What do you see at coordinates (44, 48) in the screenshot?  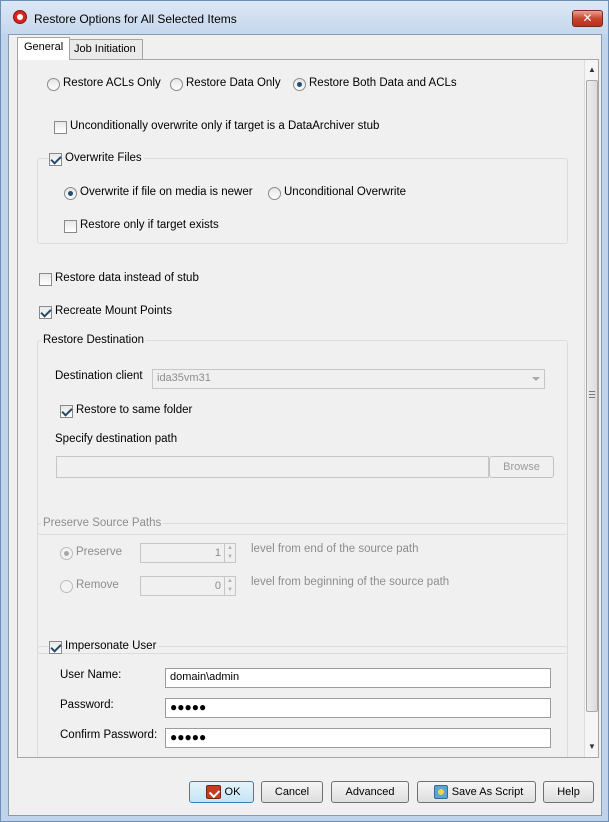 I see `tab-general: General` at bounding box center [44, 48].